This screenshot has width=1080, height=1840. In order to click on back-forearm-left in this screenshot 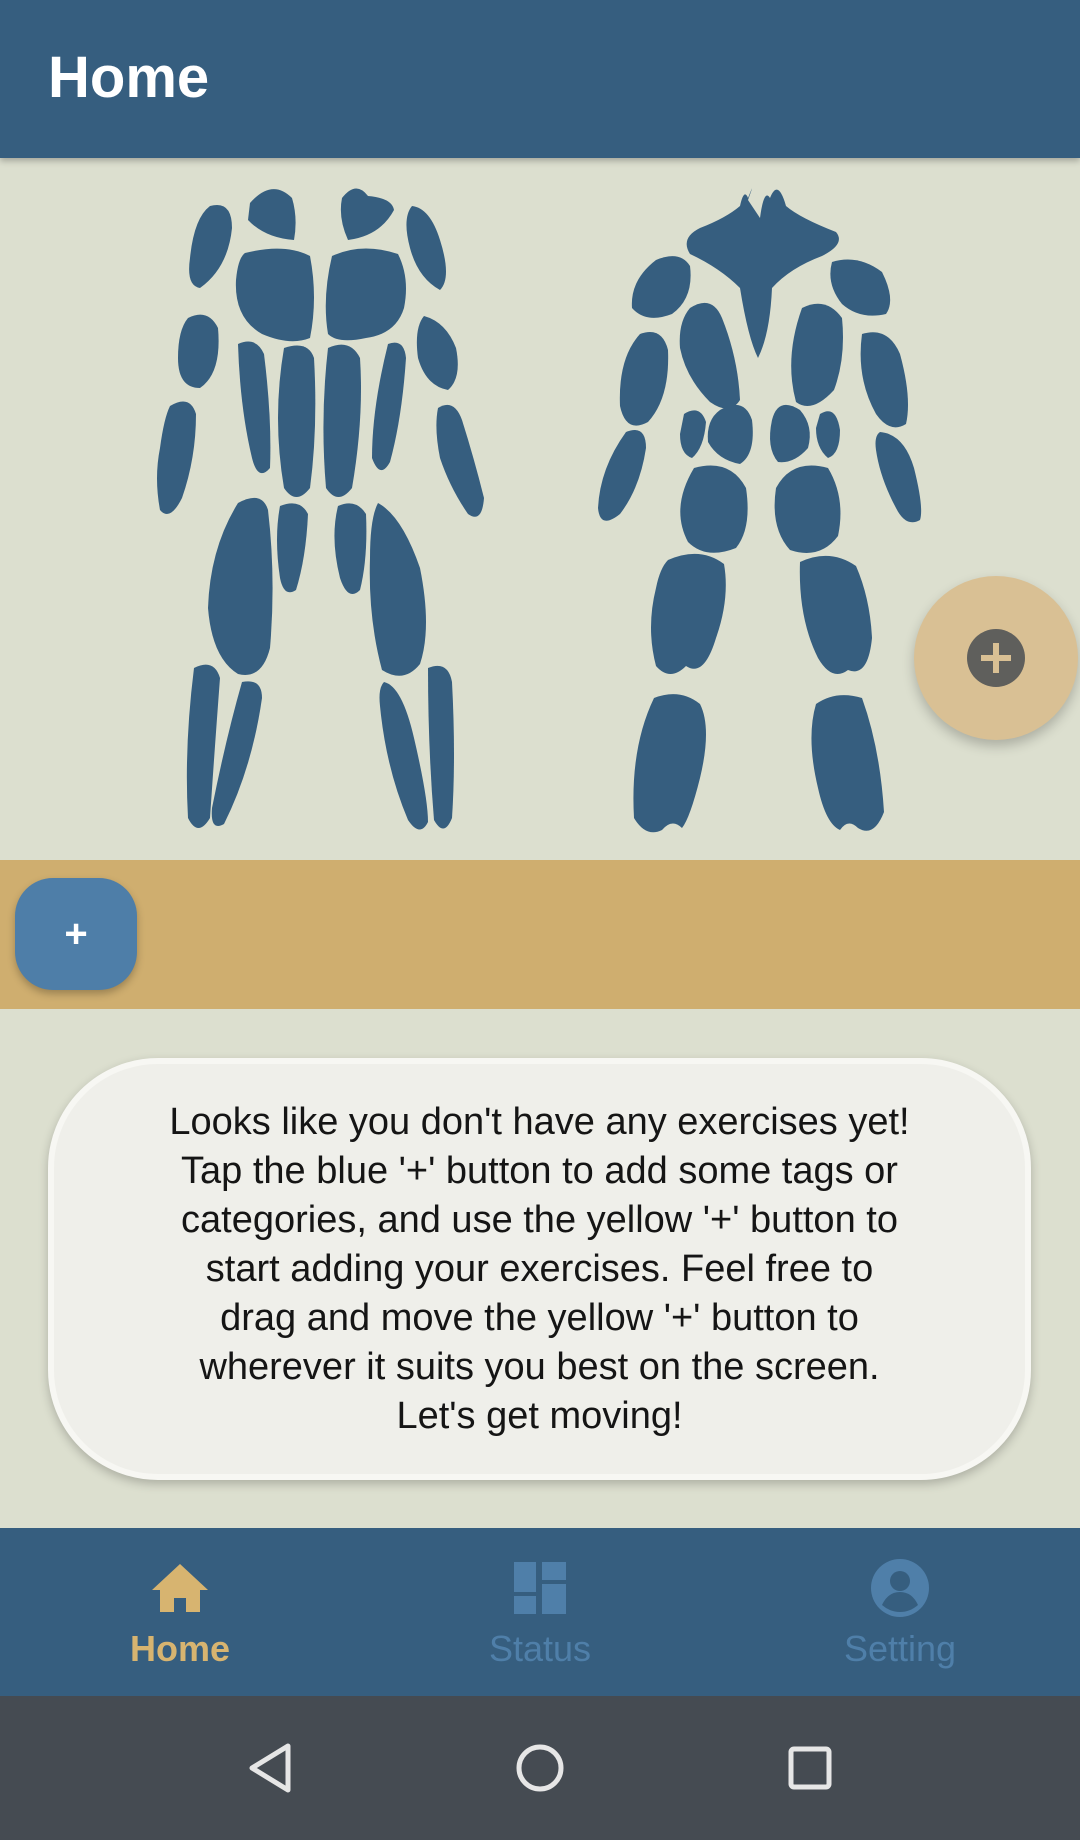, I will do `click(622, 475)`.